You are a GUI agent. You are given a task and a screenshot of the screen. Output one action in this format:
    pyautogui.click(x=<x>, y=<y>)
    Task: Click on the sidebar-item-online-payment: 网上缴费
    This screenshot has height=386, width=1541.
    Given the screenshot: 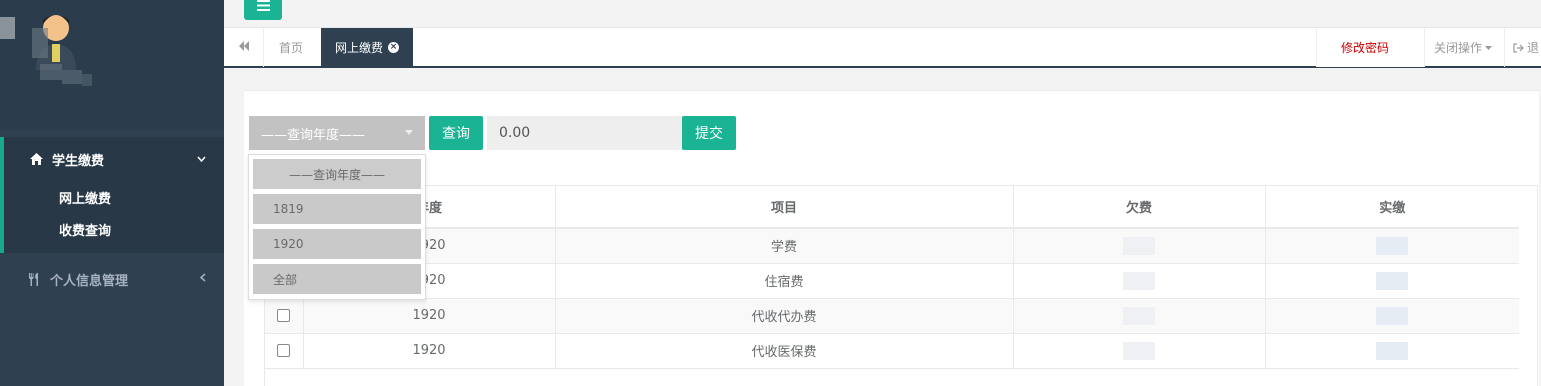 What is the action you would take?
    pyautogui.click(x=114, y=197)
    